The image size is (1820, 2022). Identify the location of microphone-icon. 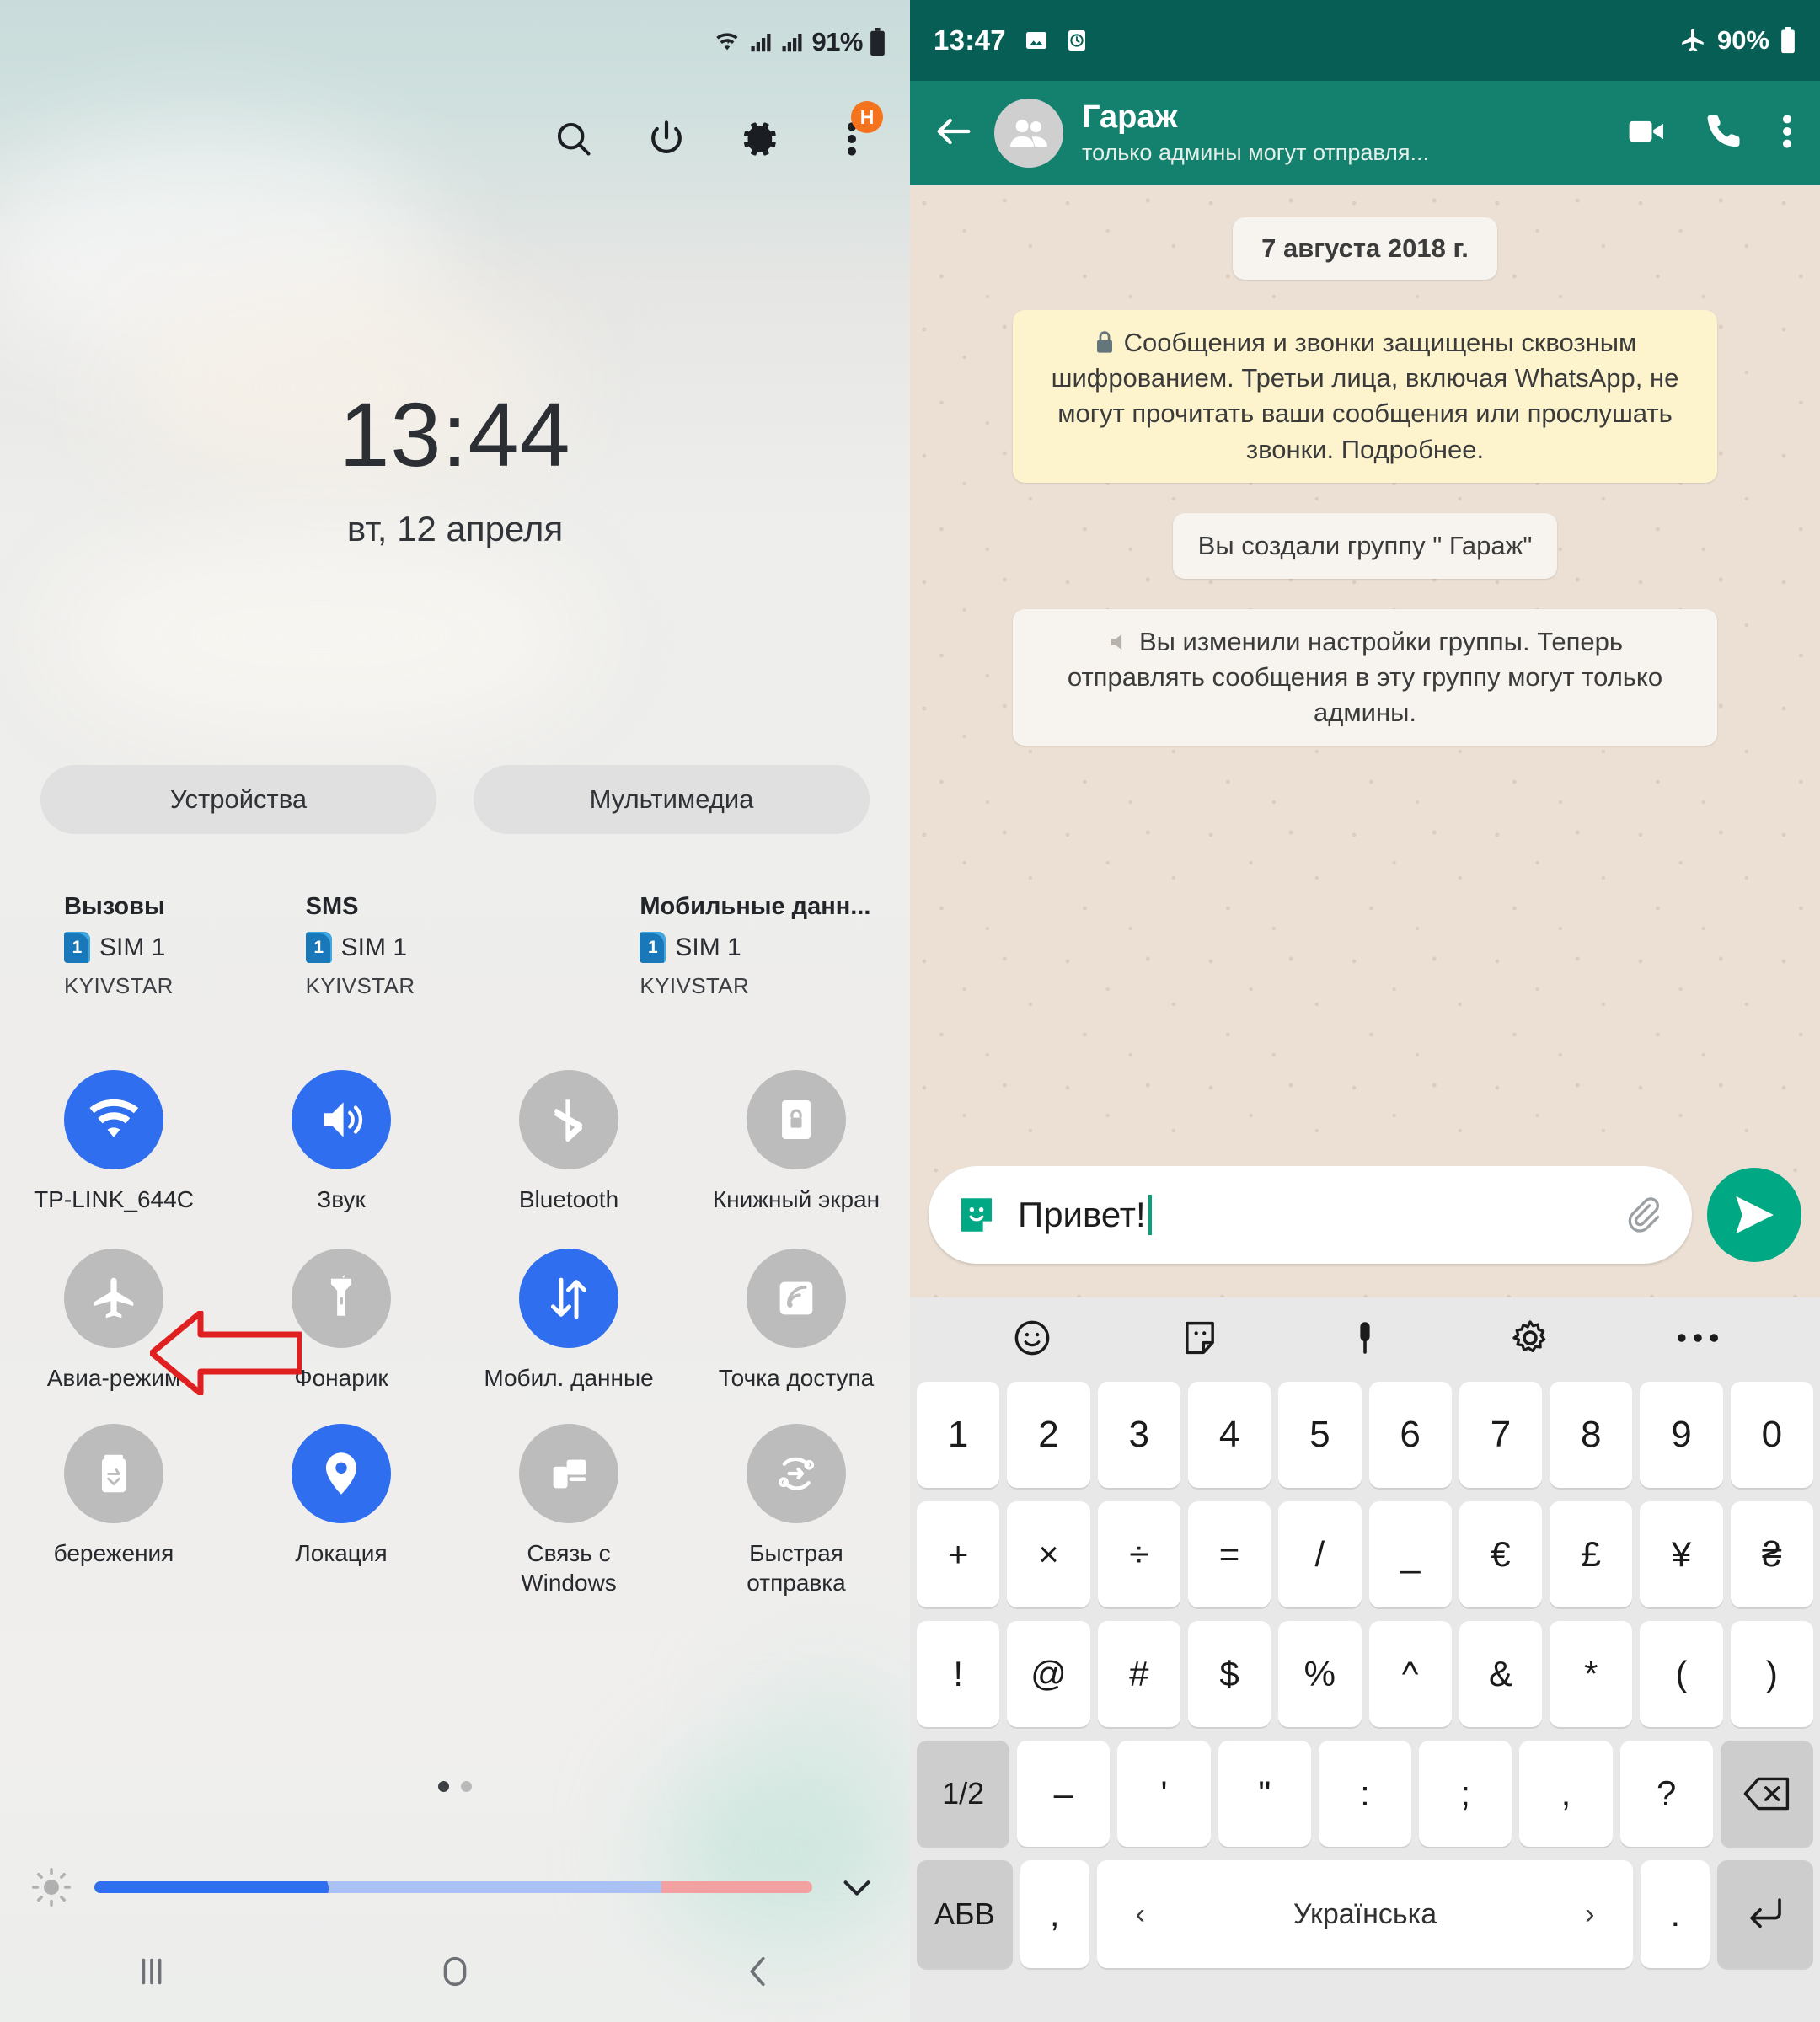
(1365, 1340).